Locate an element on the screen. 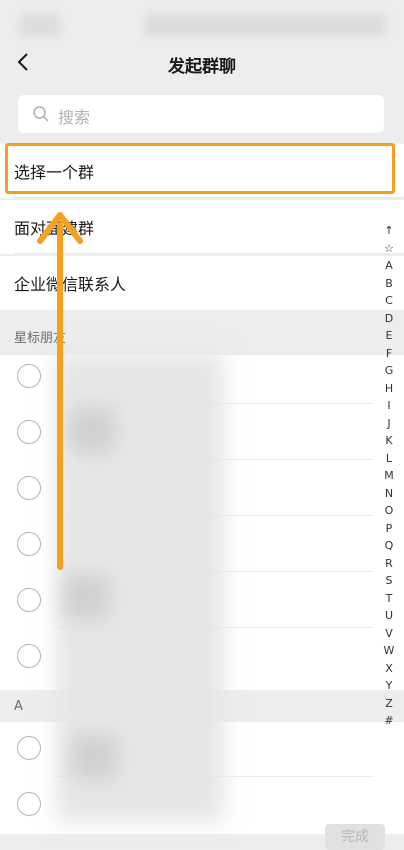 The height and width of the screenshot is (850, 404). index-letter: M is located at coordinates (389, 476).